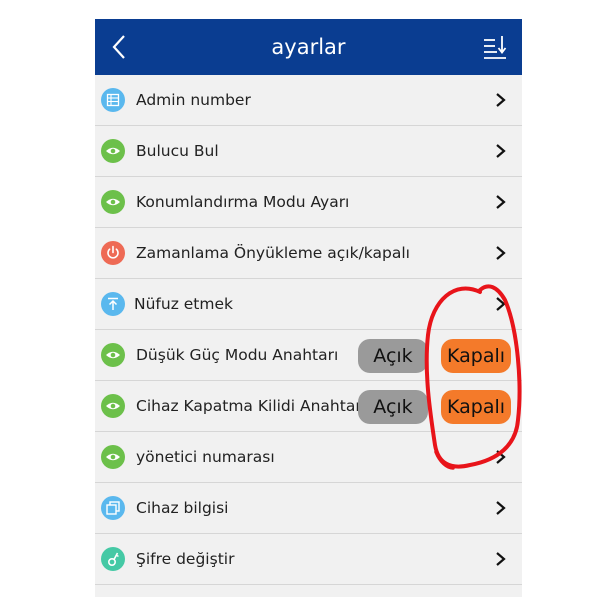 The image size is (600, 597). What do you see at coordinates (476, 407) in the screenshot?
I see `shutdown-lock-off-button: Kapalı` at bounding box center [476, 407].